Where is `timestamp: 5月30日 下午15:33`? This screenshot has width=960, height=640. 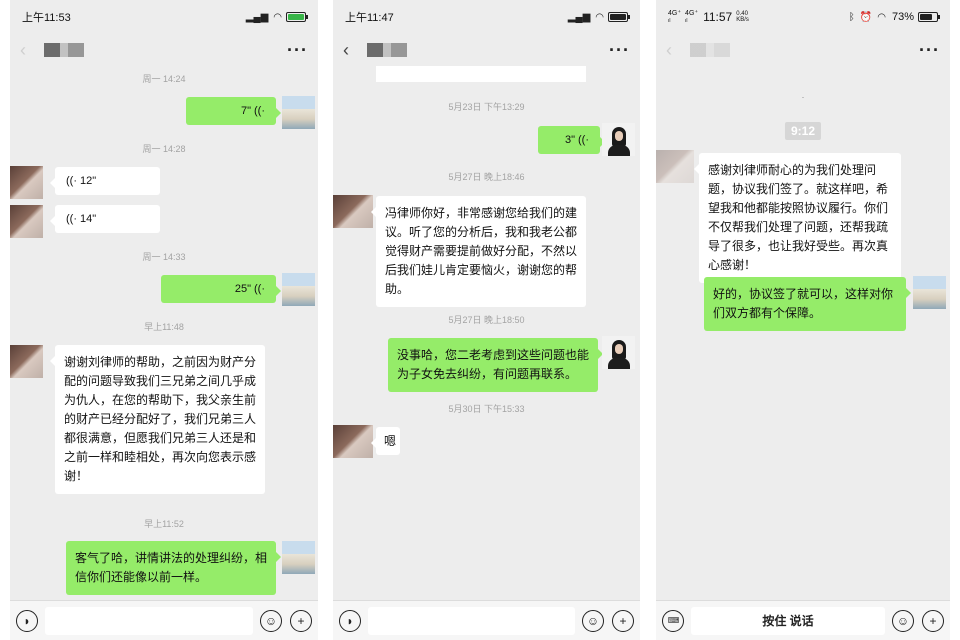
timestamp: 5月30日 下午15:33 is located at coordinates (486, 409).